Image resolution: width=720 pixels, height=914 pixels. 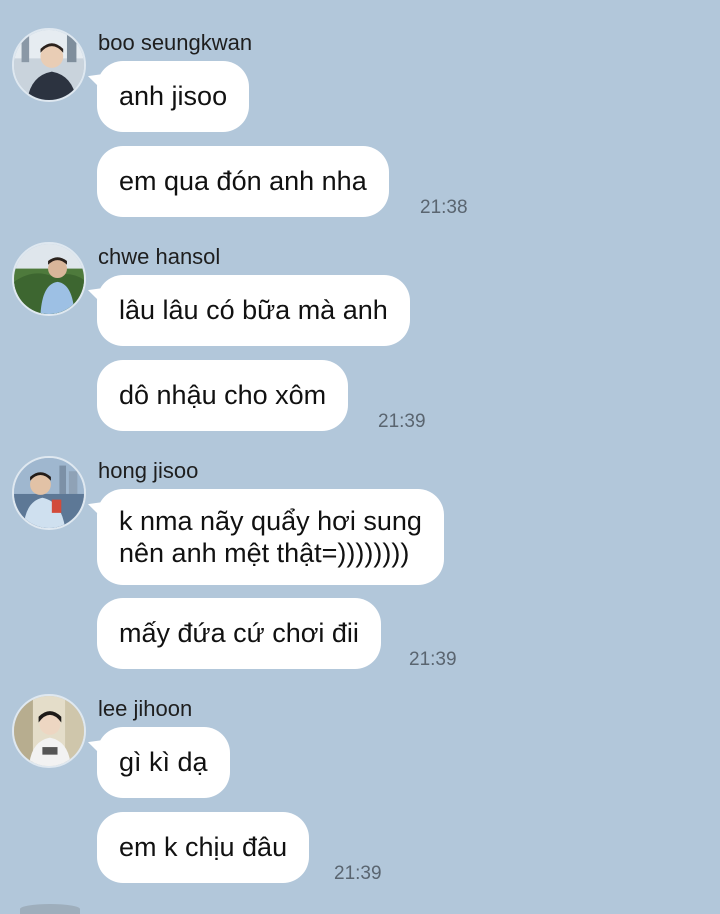 I want to click on message-bubble: dô nhậu cho xôm, so click(x=223, y=395).